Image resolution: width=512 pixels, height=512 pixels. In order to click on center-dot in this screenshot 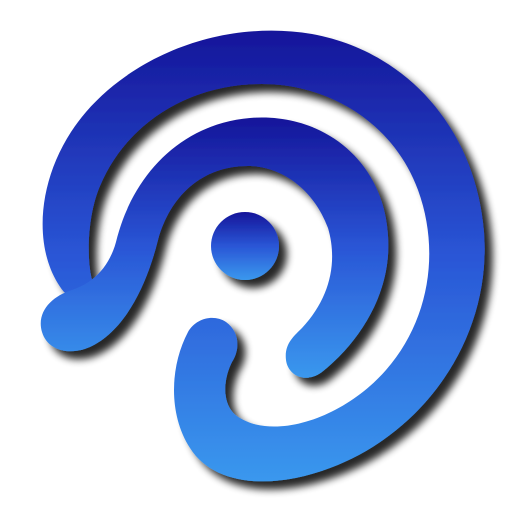, I will do `click(245, 246)`.